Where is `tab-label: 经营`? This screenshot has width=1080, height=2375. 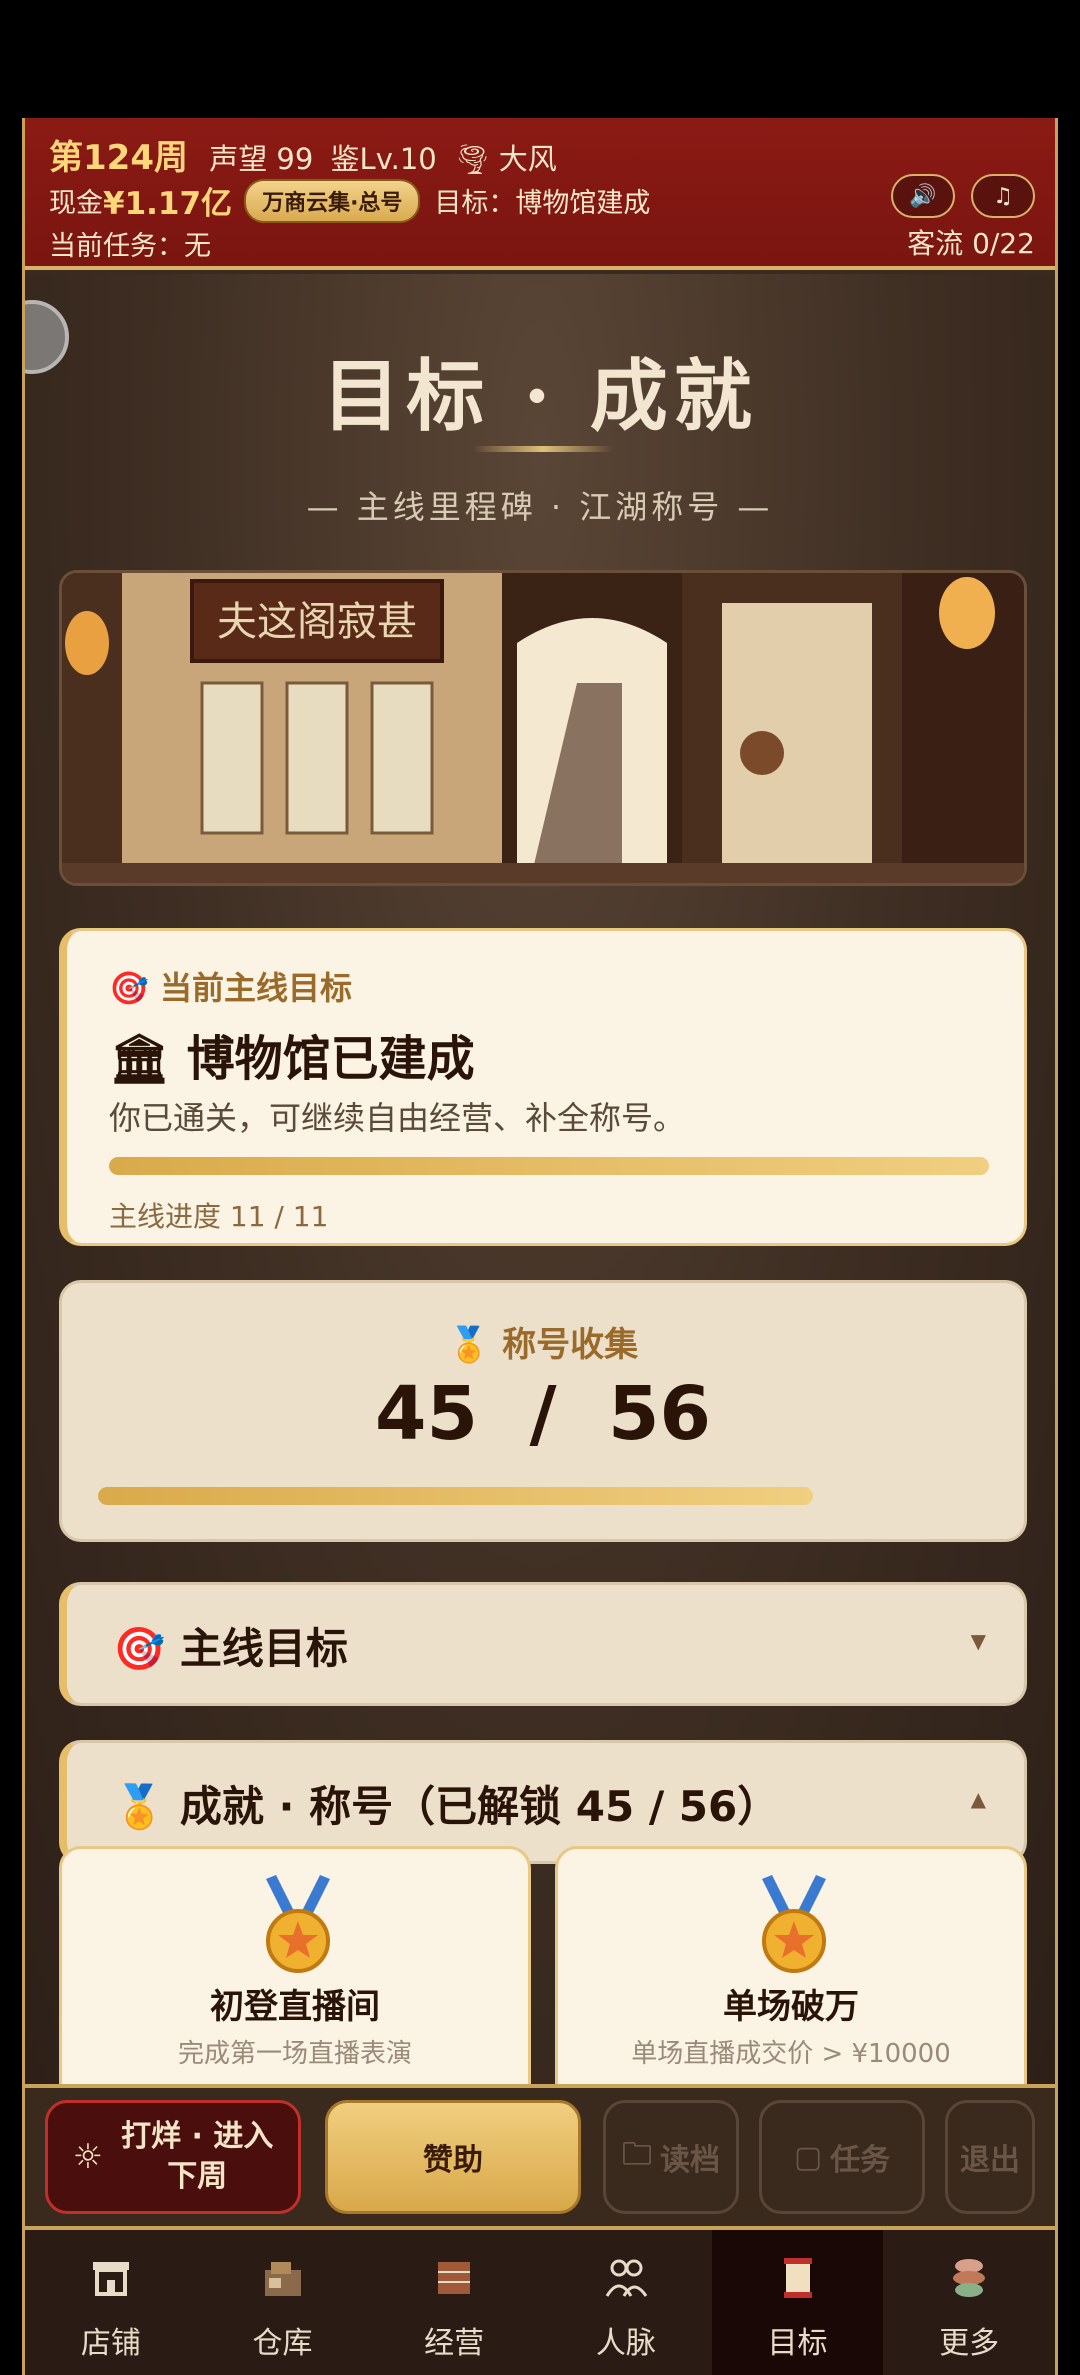 tab-label: 经营 is located at coordinates (454, 2343).